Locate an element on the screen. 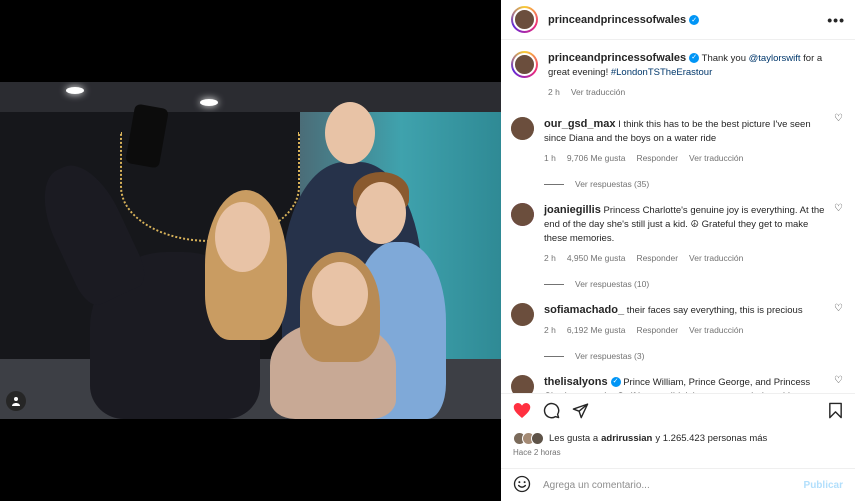  bookmark-icon is located at coordinates (835, 410).